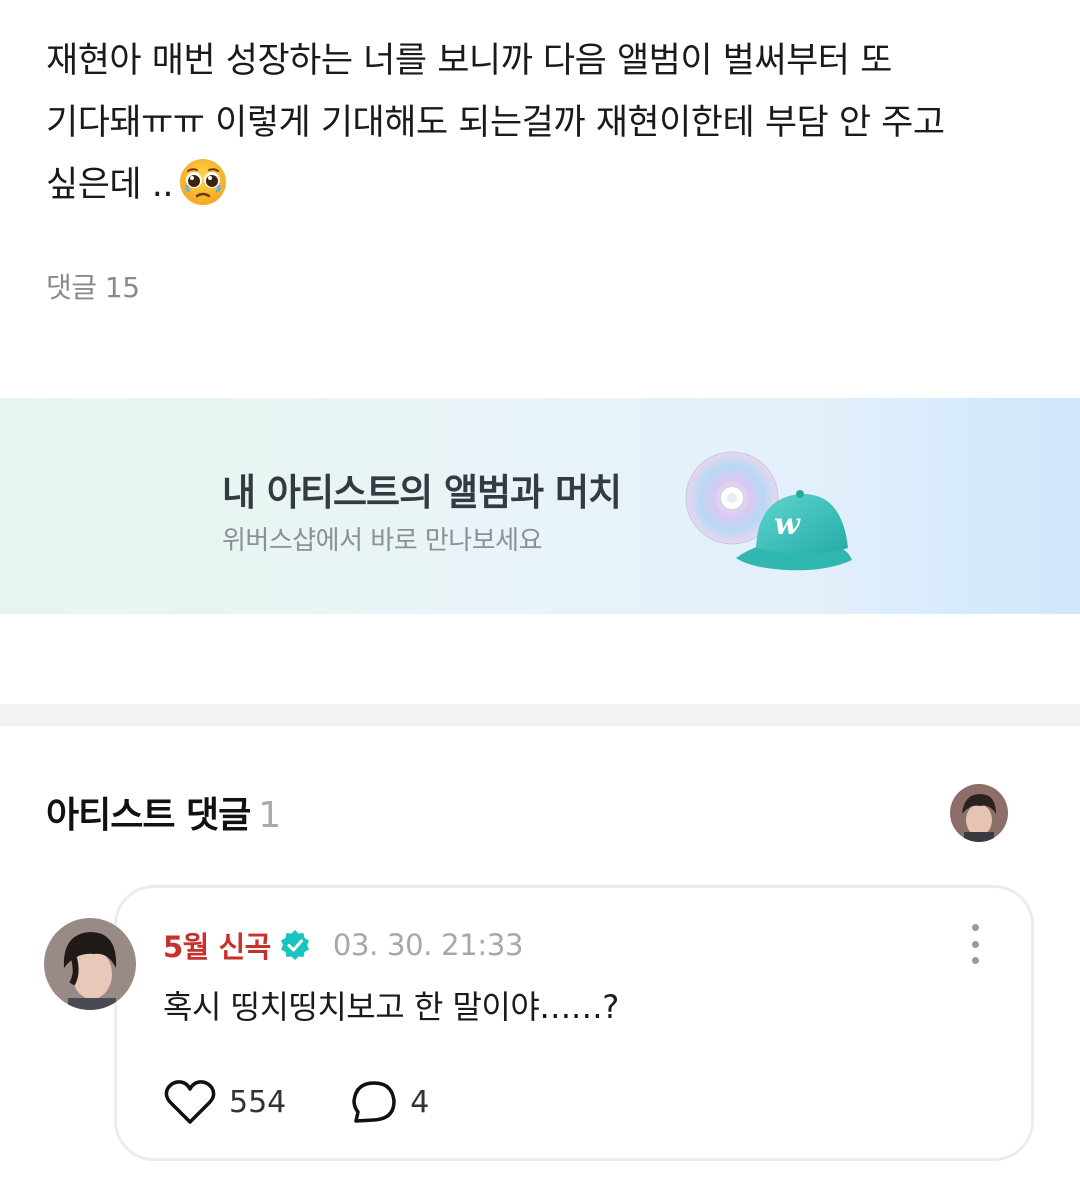 Image resolution: width=1080 pixels, height=1183 pixels. Describe the element at coordinates (787, 524) in the screenshot. I see `cap-letter: w` at that location.